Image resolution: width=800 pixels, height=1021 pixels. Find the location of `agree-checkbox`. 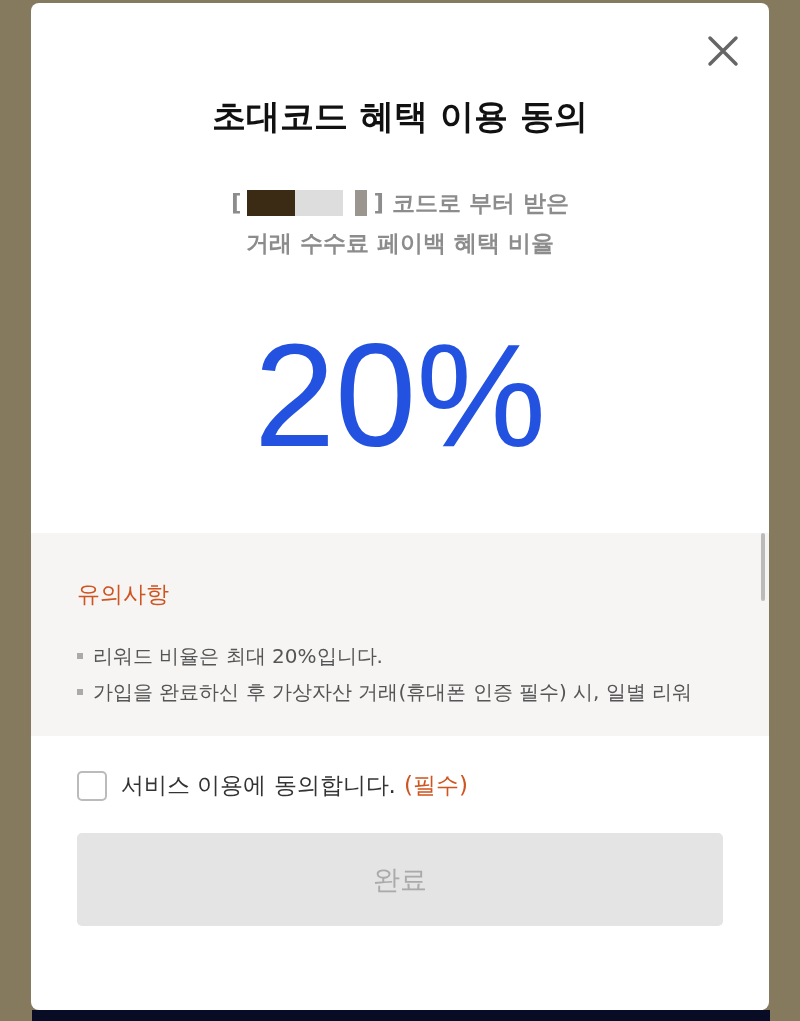

agree-checkbox is located at coordinates (92, 785).